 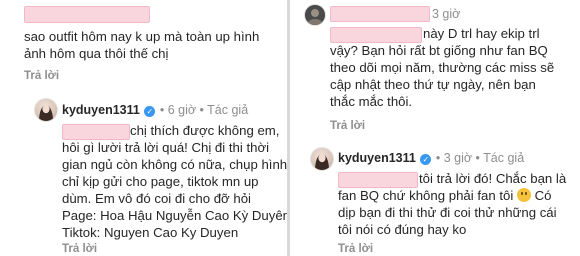 I want to click on comment-text: fan BQ chứ không phải fan tôi, so click(x=426, y=195).